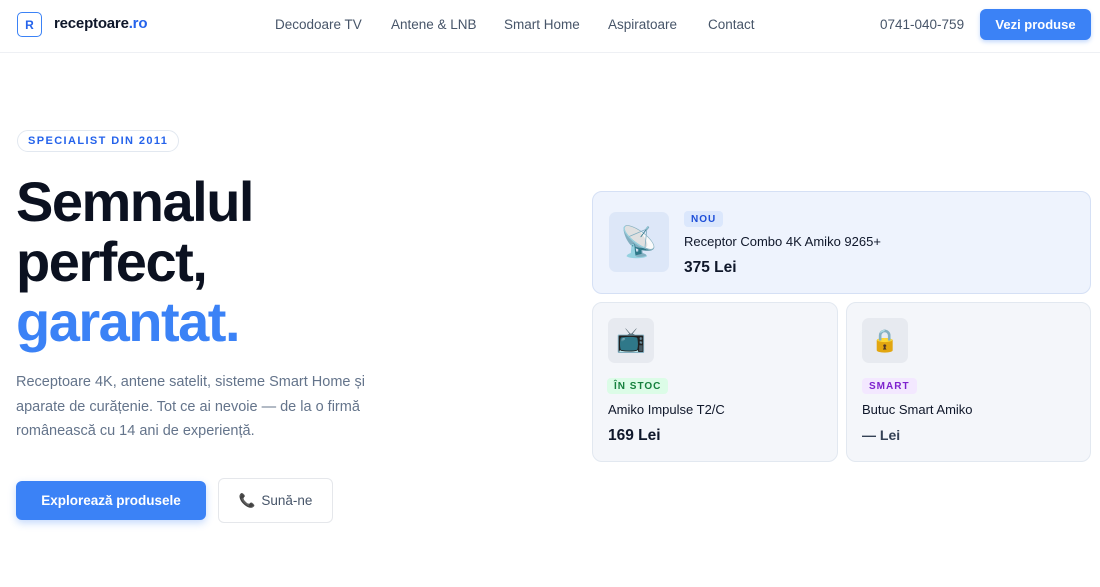  What do you see at coordinates (29, 24) in the screenshot?
I see `logo-mark: R` at bounding box center [29, 24].